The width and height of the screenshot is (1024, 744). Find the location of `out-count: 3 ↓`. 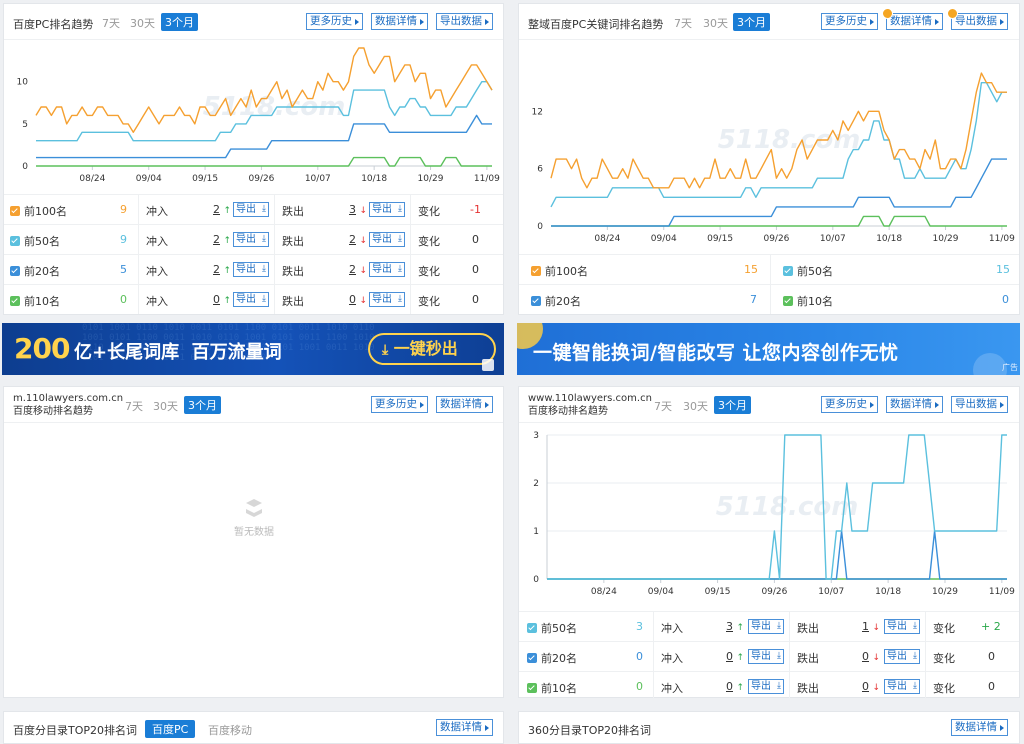

out-count: 3 ↓ is located at coordinates (358, 209).